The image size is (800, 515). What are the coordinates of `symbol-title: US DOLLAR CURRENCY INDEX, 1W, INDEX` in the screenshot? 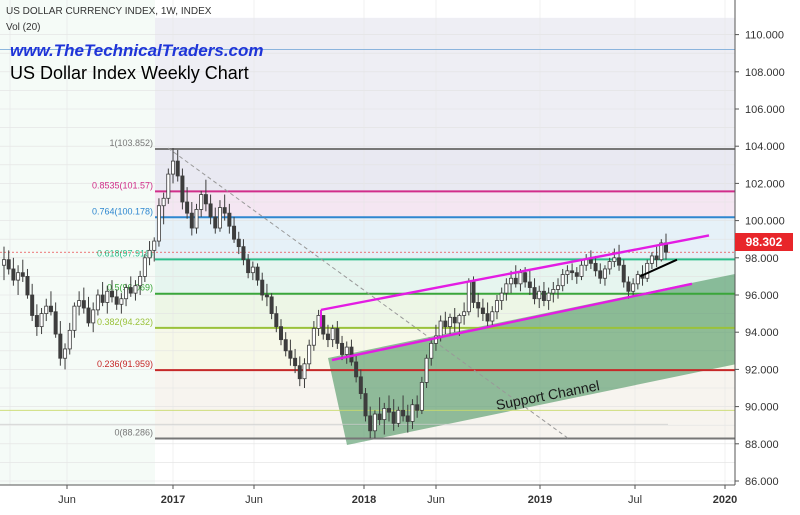 It's located at (109, 11).